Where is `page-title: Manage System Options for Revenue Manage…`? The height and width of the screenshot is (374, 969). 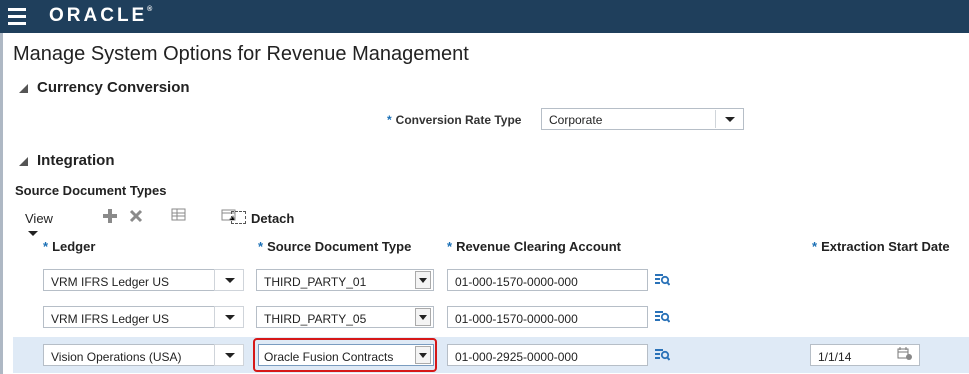
page-title: Manage System Options for Revenue Manage… is located at coordinates (241, 54).